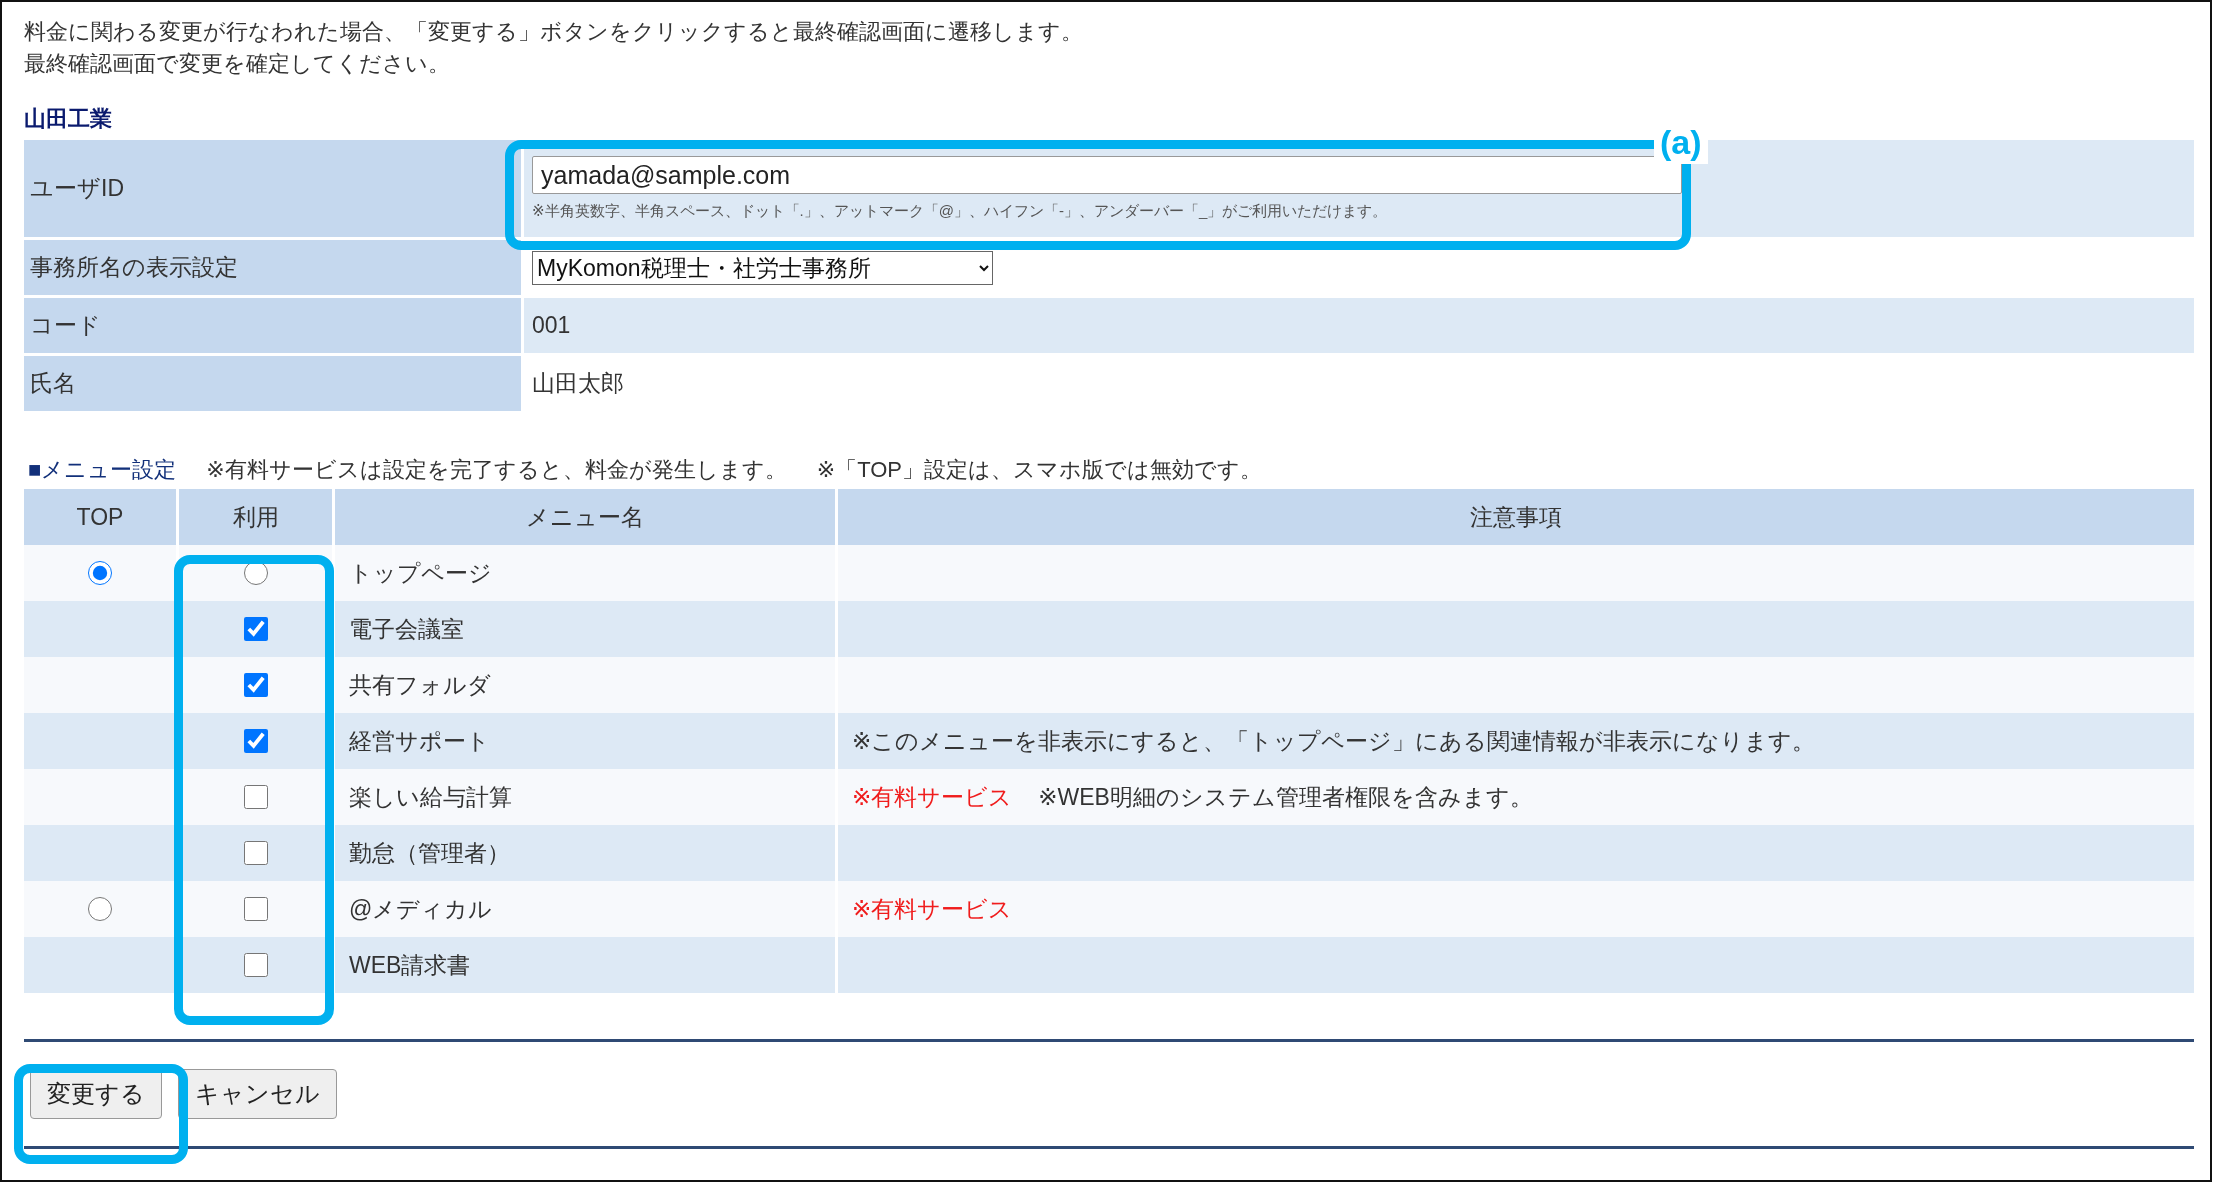 This screenshot has height=1186, width=2216. I want to click on field-label: コード, so click(272, 325).